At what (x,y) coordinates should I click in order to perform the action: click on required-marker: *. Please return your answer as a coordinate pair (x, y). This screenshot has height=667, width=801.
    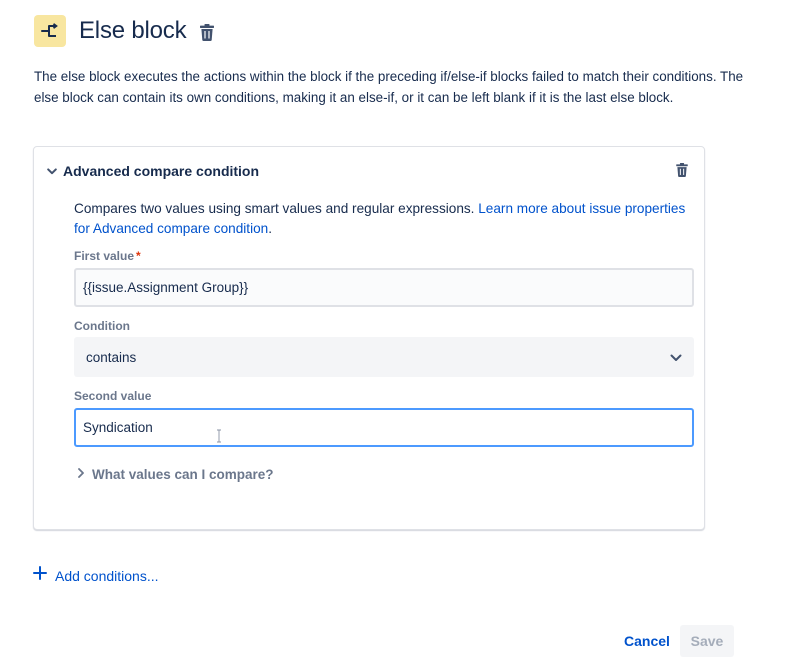
    Looking at the image, I should click on (138, 256).